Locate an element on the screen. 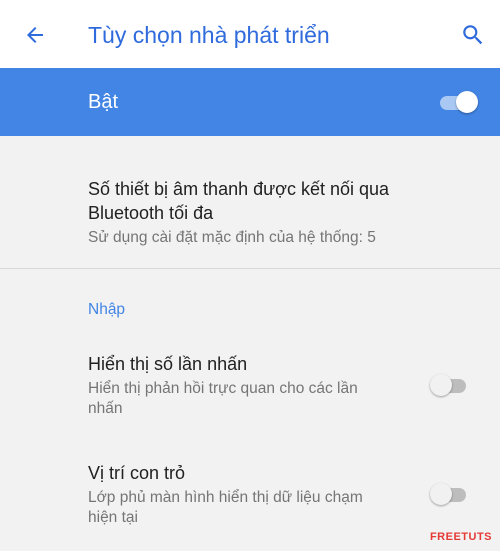 Image resolution: width=500 pixels, height=551 pixels. setting-title-continued: Bluetooth tối đa is located at coordinates (151, 213).